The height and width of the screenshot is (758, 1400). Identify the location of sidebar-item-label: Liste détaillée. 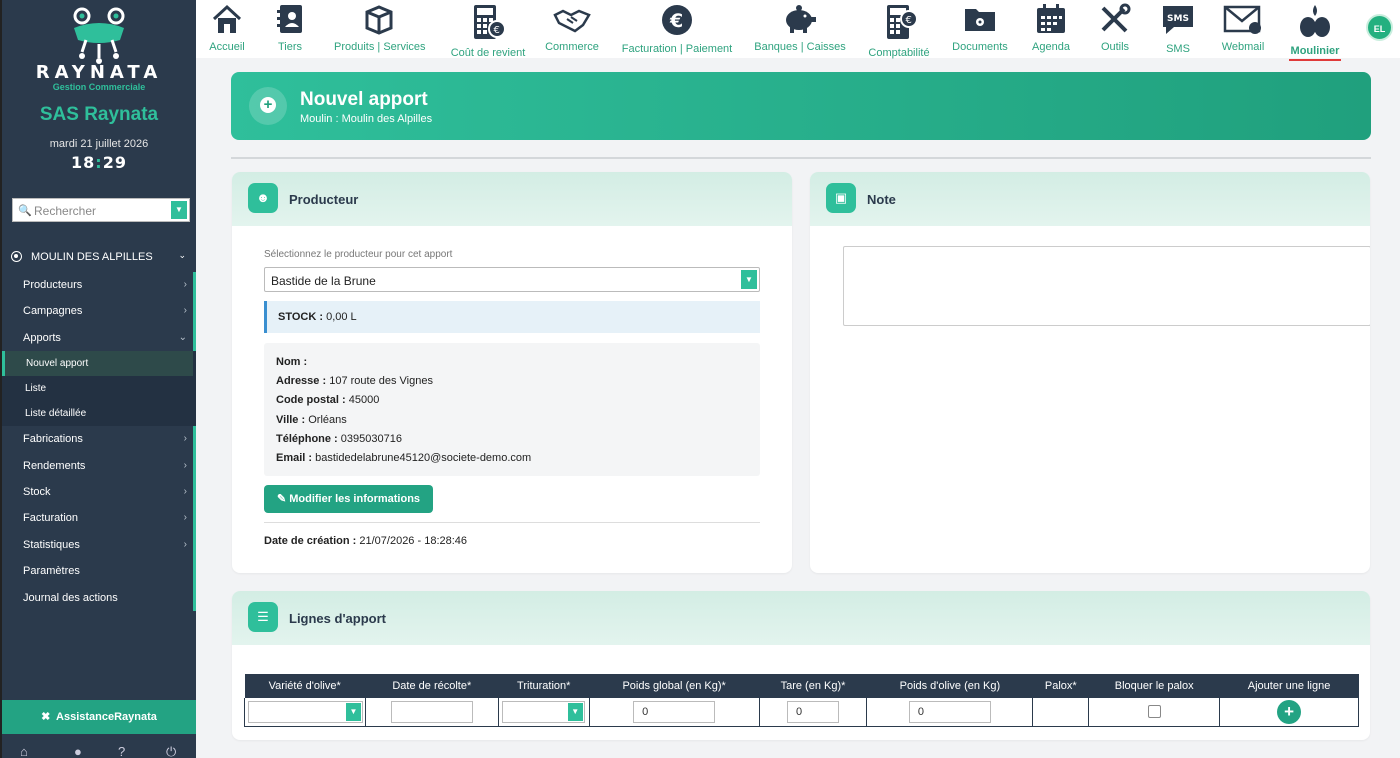
(56, 414).